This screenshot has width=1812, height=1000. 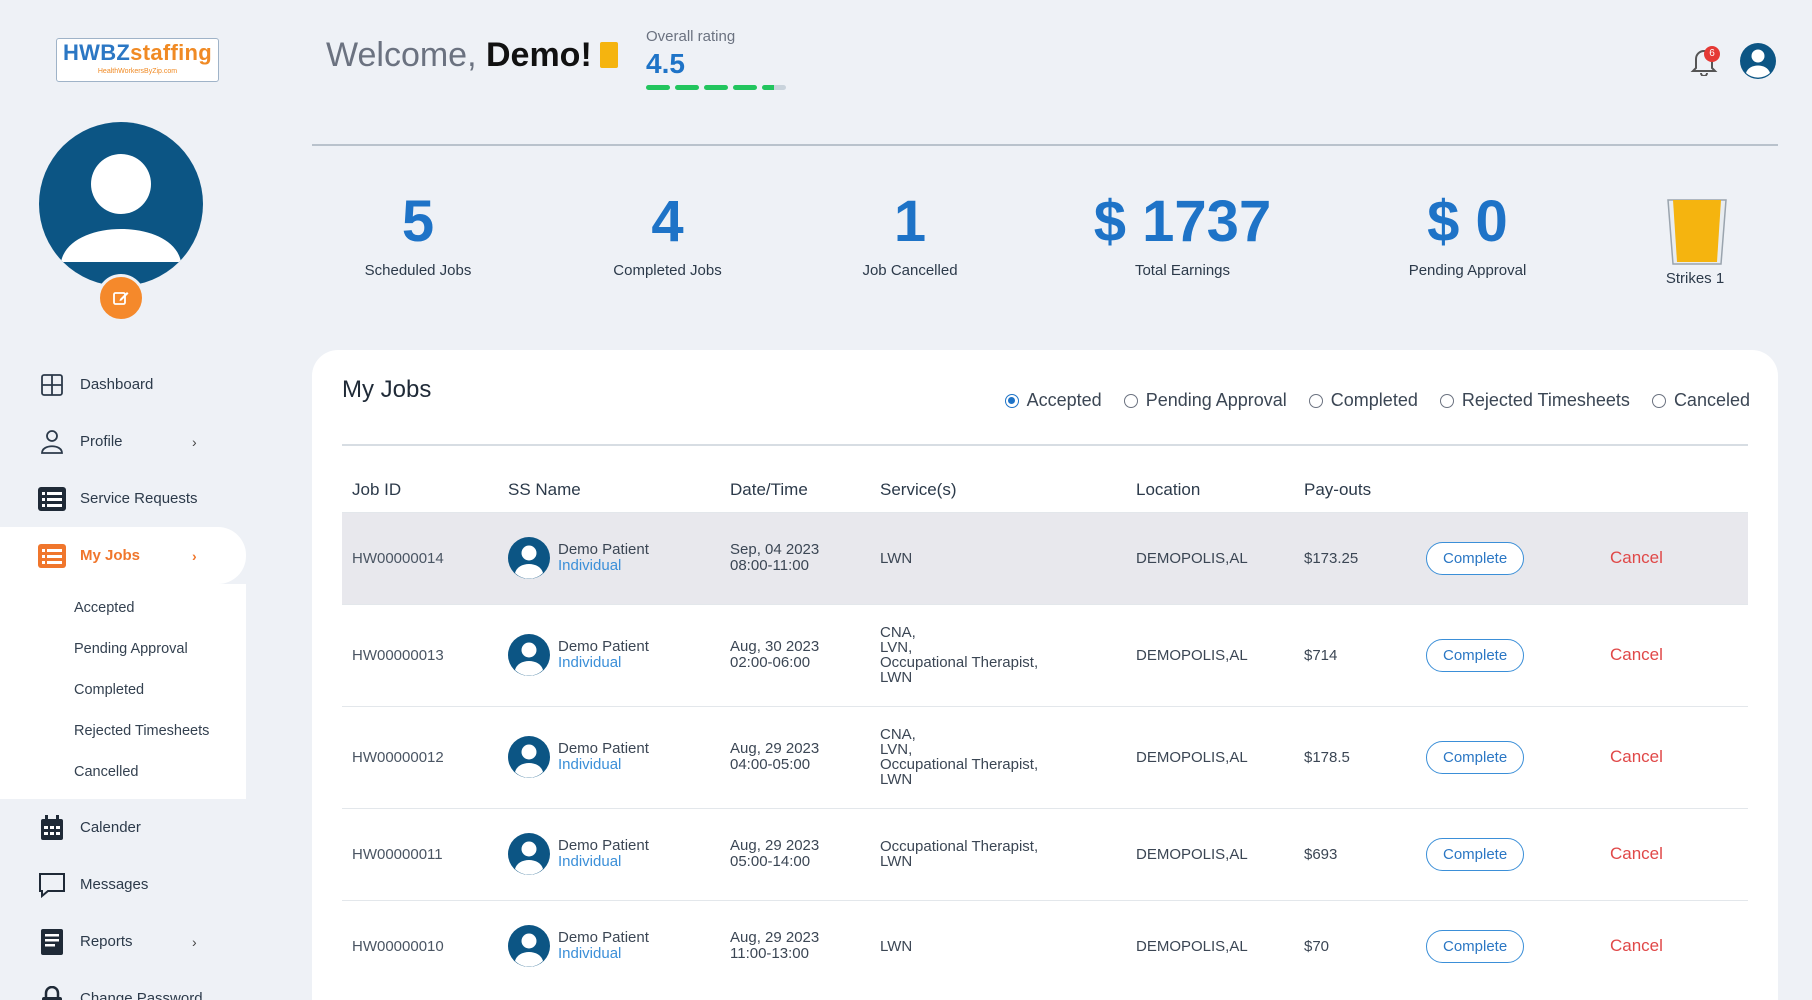 What do you see at coordinates (420, 756) in the screenshot?
I see `job-id-cell: HW00000012` at bounding box center [420, 756].